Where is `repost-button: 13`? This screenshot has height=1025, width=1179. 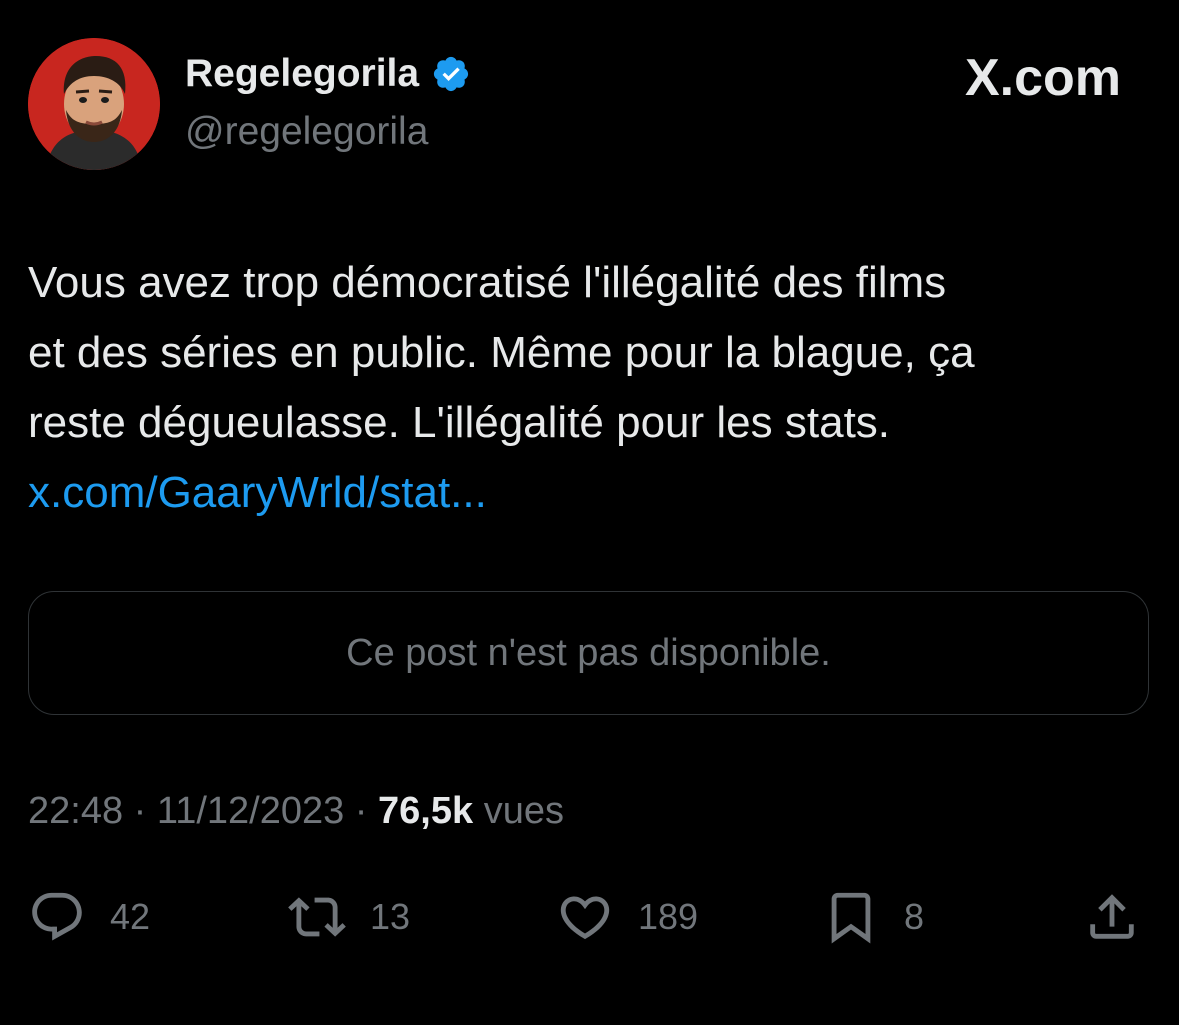 repost-button: 13 is located at coordinates (349, 917).